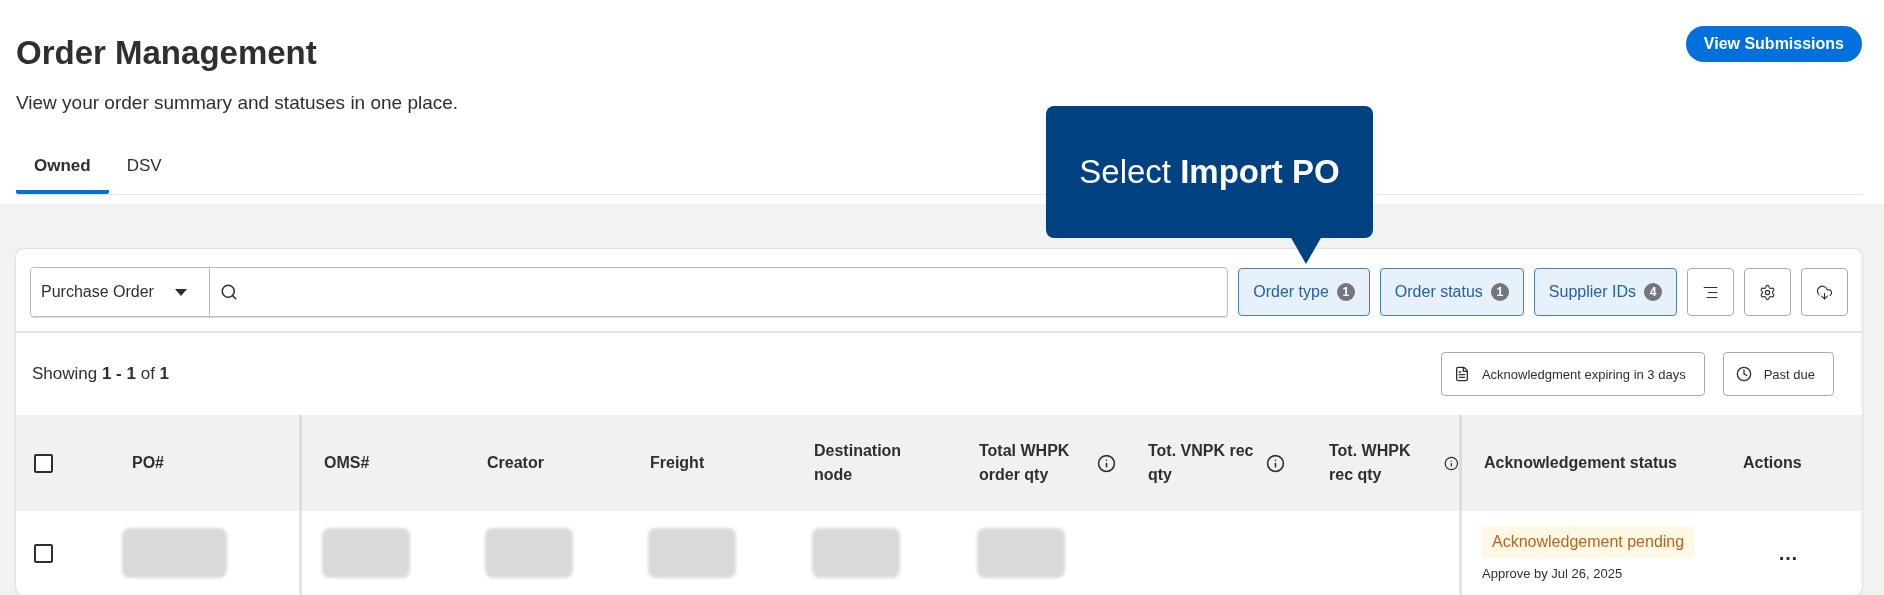 Image resolution: width=1884 pixels, height=595 pixels. I want to click on results-summary: Showing 1 - 1 of 1, so click(101, 374).